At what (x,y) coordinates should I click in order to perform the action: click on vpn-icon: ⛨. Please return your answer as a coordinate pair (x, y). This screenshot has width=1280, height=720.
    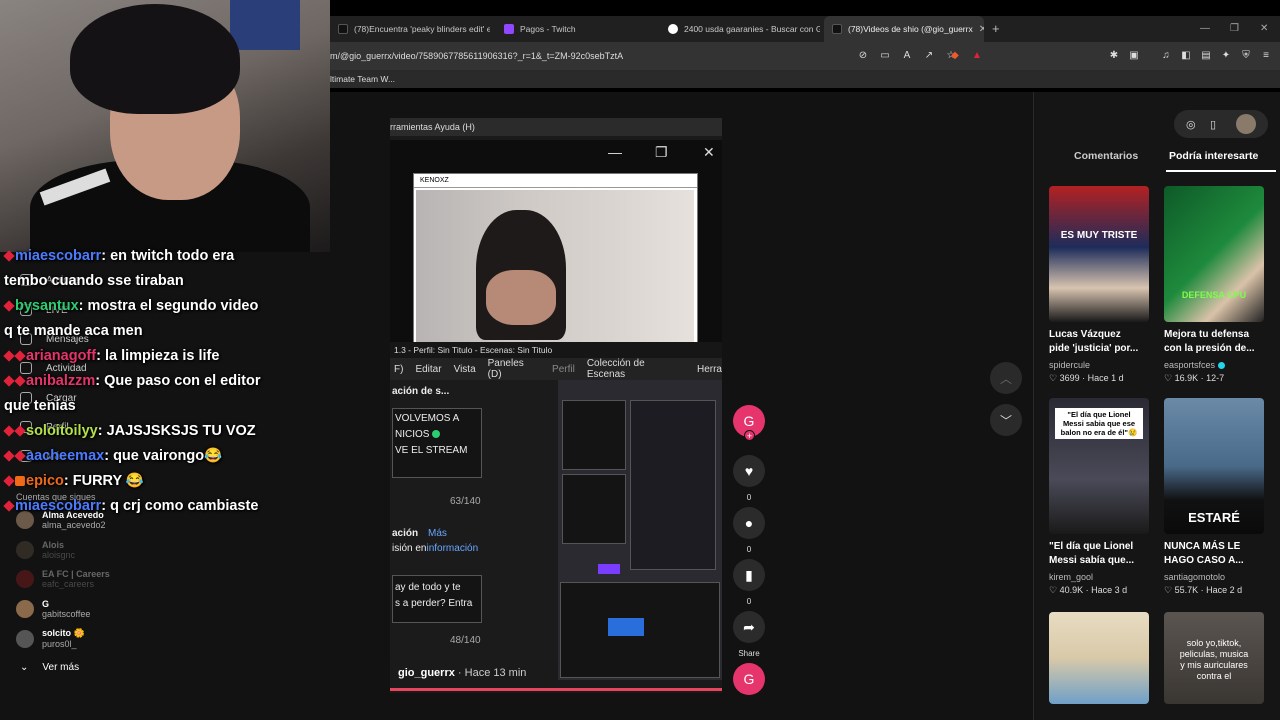
    Looking at the image, I should click on (1246, 56).